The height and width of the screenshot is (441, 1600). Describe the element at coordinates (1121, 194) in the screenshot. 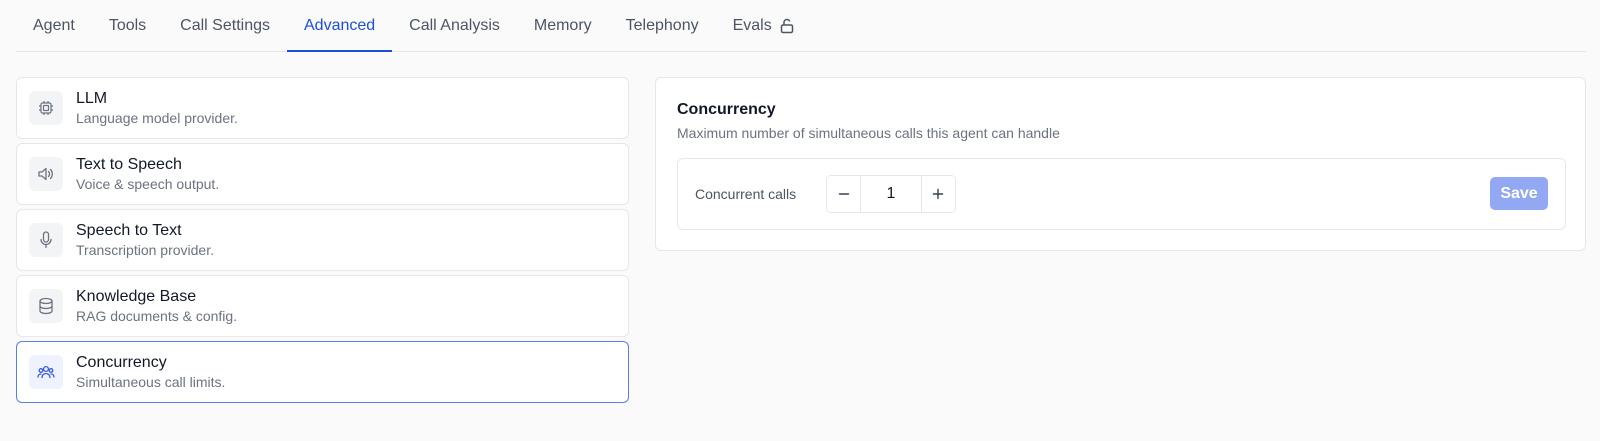

I see `concurrent-calls-row: Concurrent calls 1 Save` at that location.